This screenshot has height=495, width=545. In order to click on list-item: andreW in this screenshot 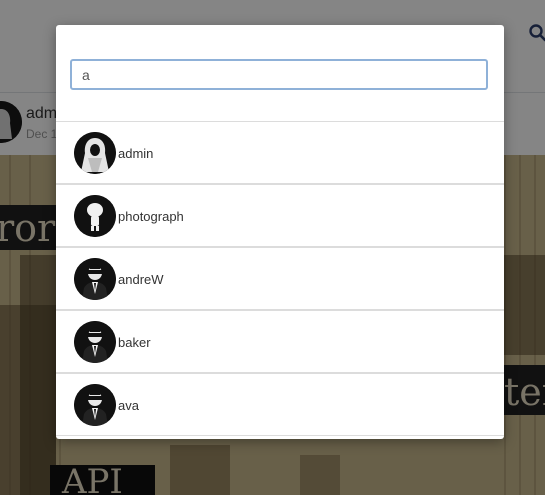, I will do `click(280, 278)`.